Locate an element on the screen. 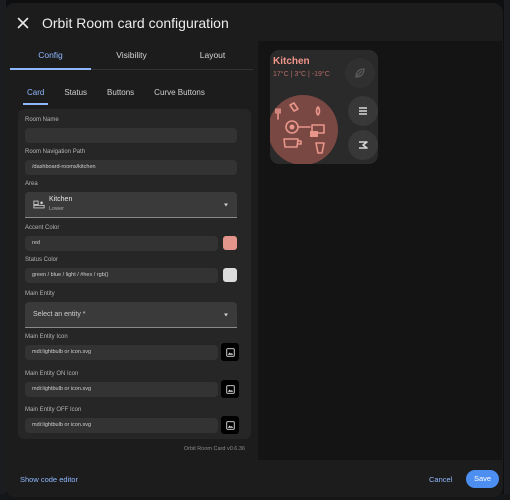 The width and height of the screenshot is (510, 500). save-button: Save is located at coordinates (482, 479).